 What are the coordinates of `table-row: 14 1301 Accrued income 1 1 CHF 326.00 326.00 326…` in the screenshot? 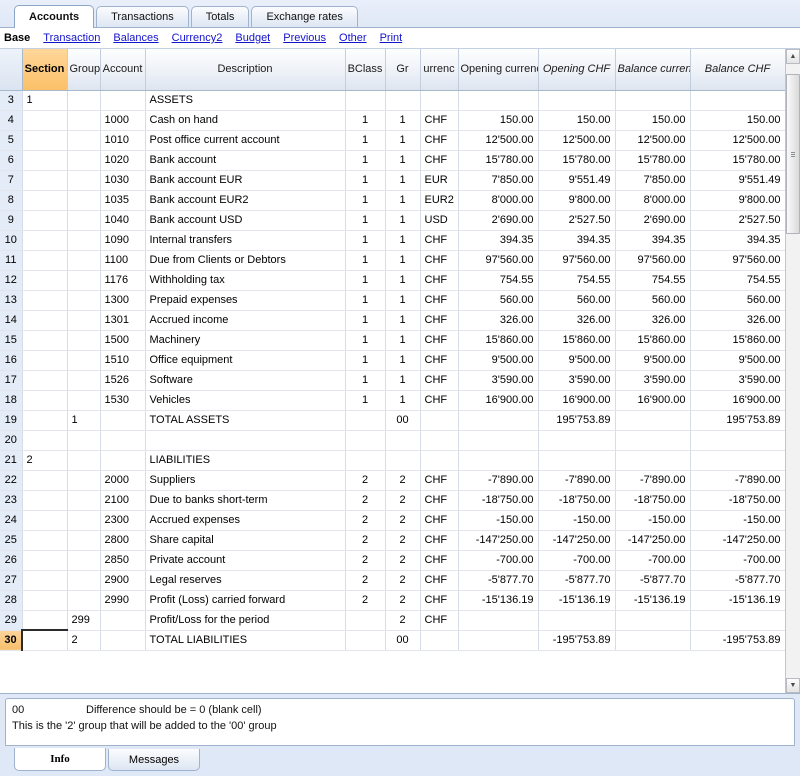 It's located at (392, 320).